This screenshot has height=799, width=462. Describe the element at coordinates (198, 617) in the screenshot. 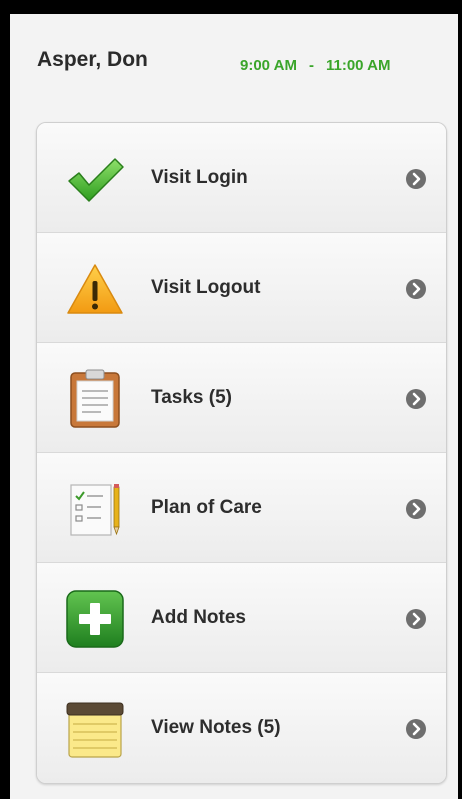

I see `menu-item-label: Add Notes` at that location.